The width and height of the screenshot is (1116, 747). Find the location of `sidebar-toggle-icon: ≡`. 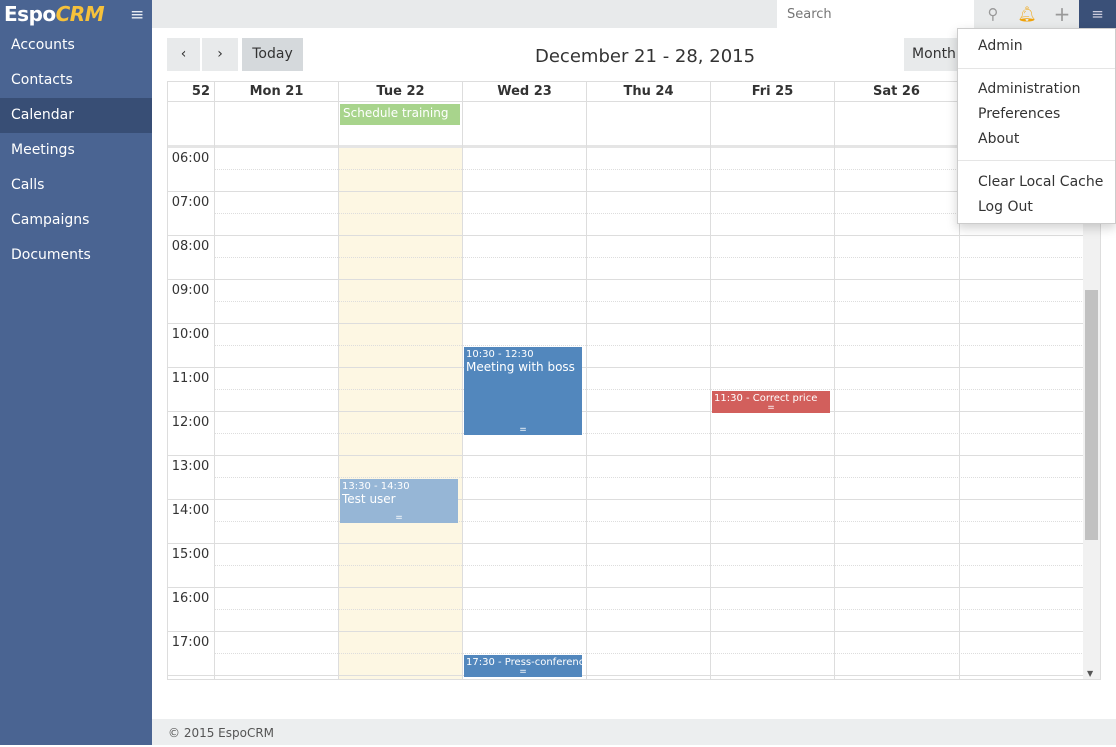

sidebar-toggle-icon: ≡ is located at coordinates (137, 15).